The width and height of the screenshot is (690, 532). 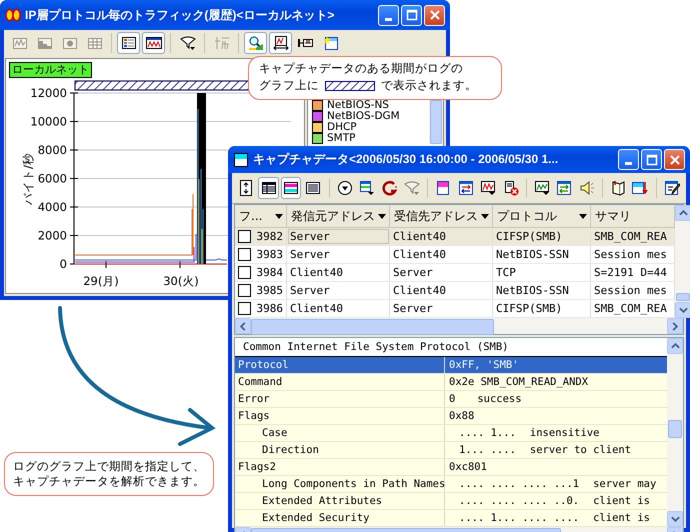 I want to click on field-name: Protocol, so click(x=263, y=365).